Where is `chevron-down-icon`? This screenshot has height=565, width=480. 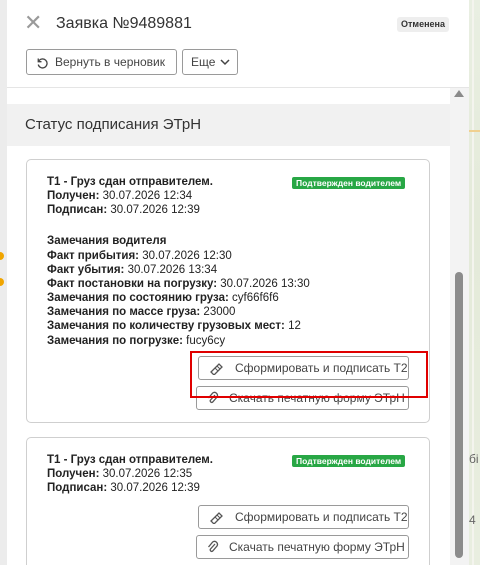
chevron-down-icon is located at coordinates (225, 62).